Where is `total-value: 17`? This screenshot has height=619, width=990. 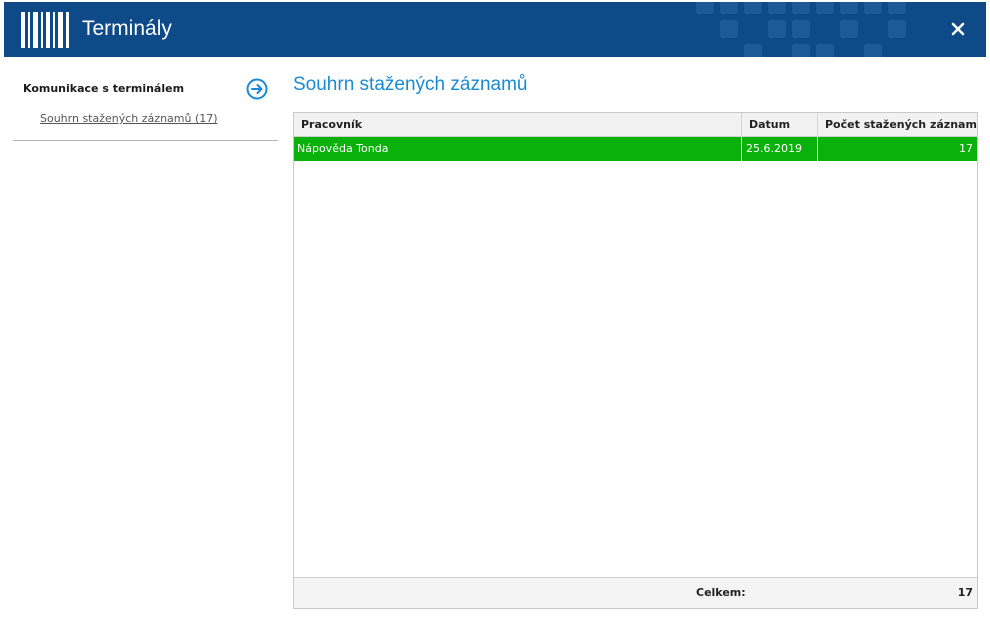
total-value: 17 is located at coordinates (965, 592).